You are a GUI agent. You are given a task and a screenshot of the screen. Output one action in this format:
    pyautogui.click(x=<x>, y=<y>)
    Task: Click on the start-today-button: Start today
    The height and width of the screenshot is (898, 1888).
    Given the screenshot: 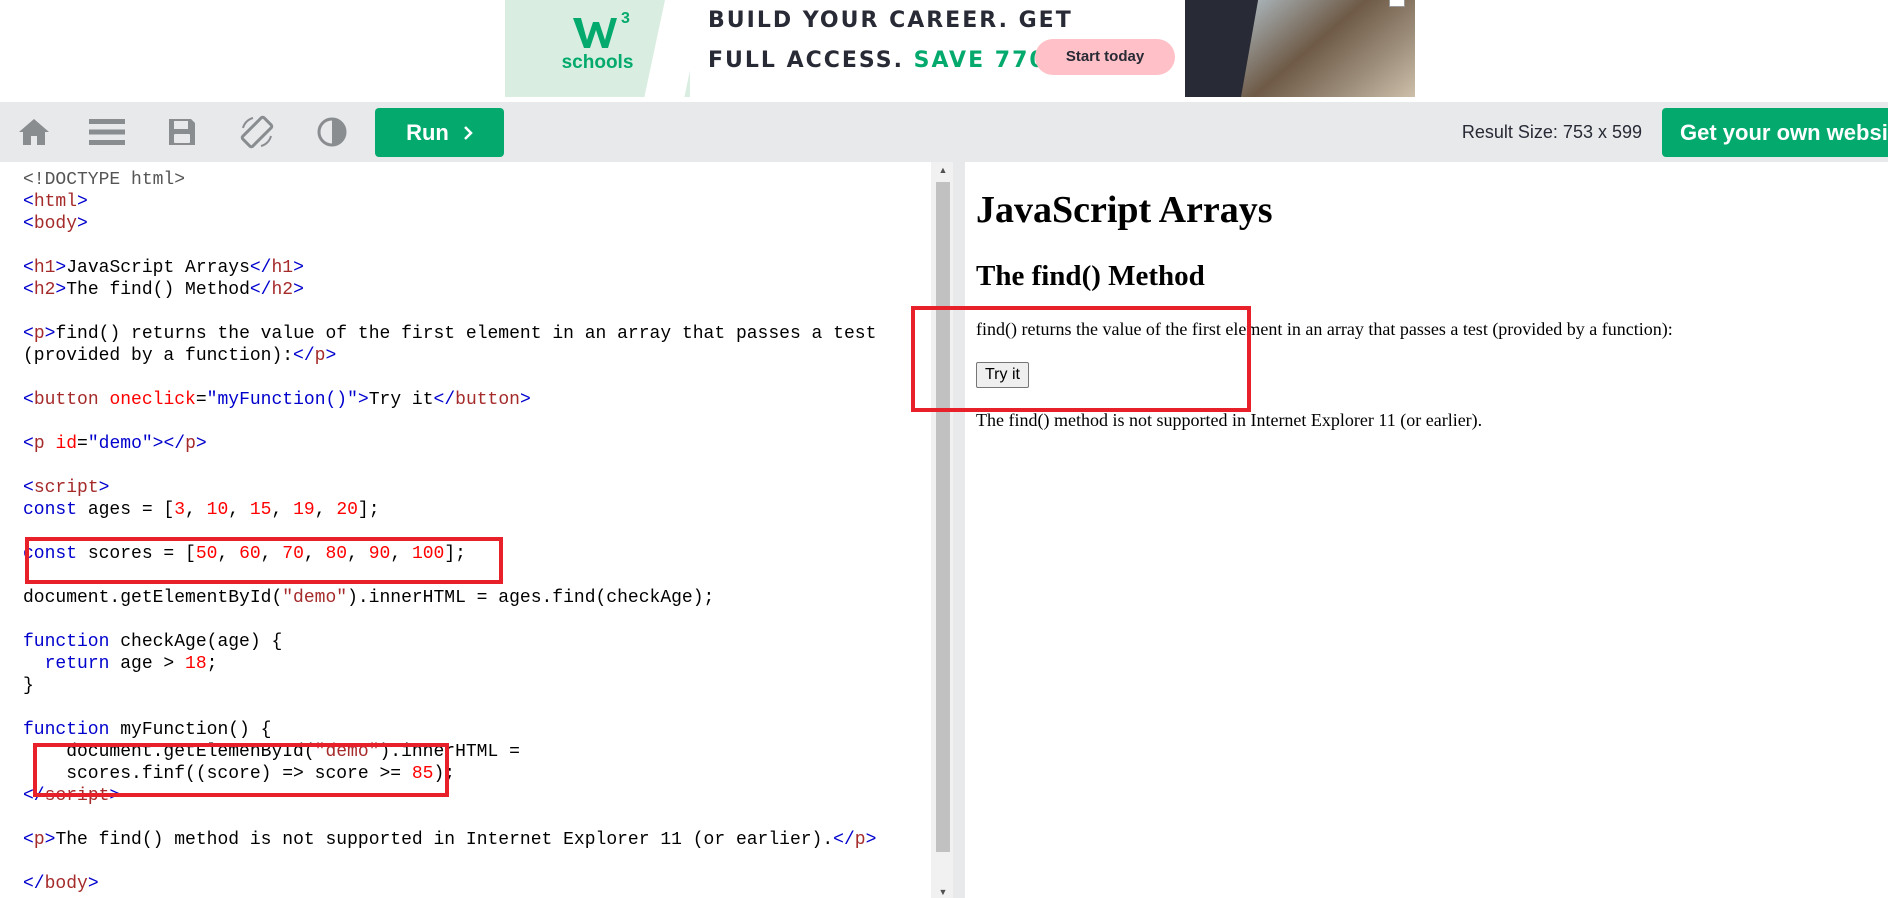 What is the action you would take?
    pyautogui.click(x=1105, y=57)
    